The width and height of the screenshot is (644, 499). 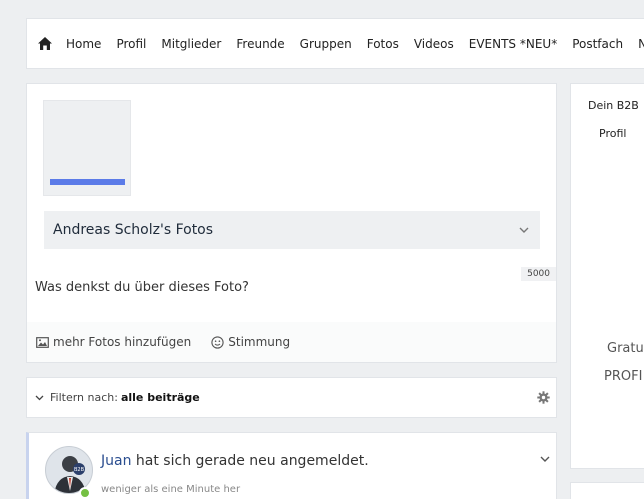 What do you see at coordinates (613, 105) in the screenshot?
I see `sidebar-title: Dein B2B` at bounding box center [613, 105].